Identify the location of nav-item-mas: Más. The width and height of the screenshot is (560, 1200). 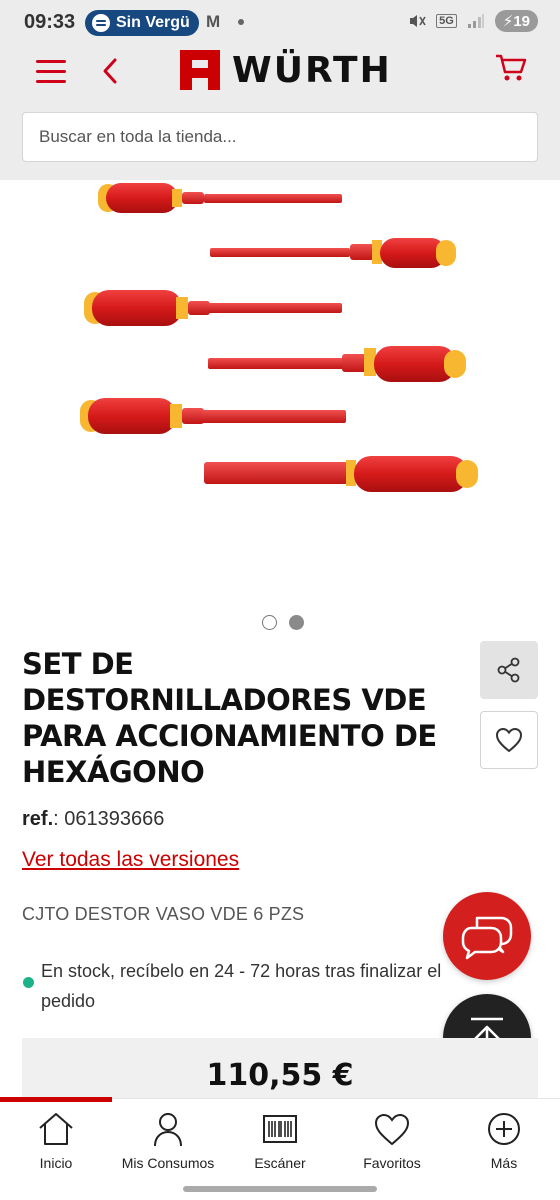
(504, 1142).